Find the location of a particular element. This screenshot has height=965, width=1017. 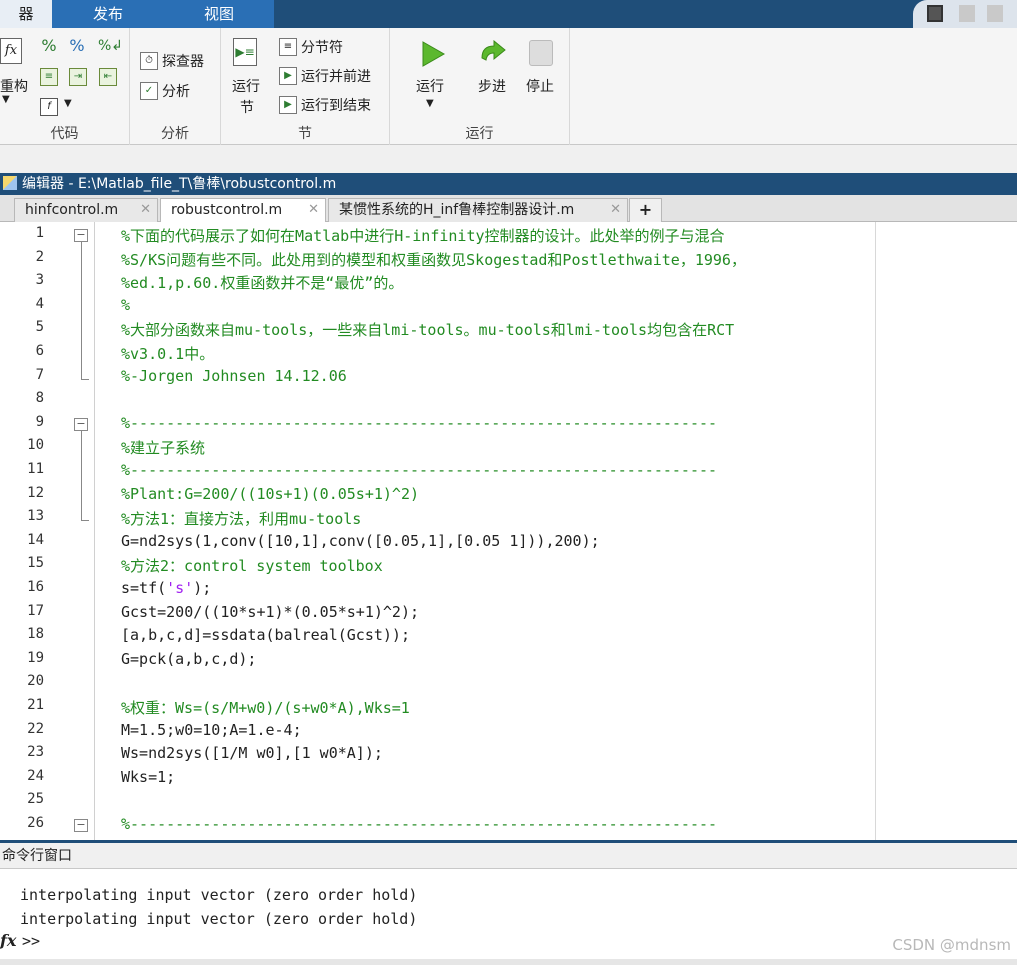

uncomment-icon: % is located at coordinates (77, 47).